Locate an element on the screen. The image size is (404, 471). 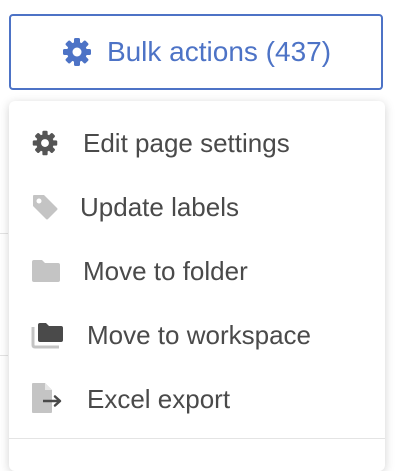
menu-item-move-to-folder: Move to folder is located at coordinates (197, 271).